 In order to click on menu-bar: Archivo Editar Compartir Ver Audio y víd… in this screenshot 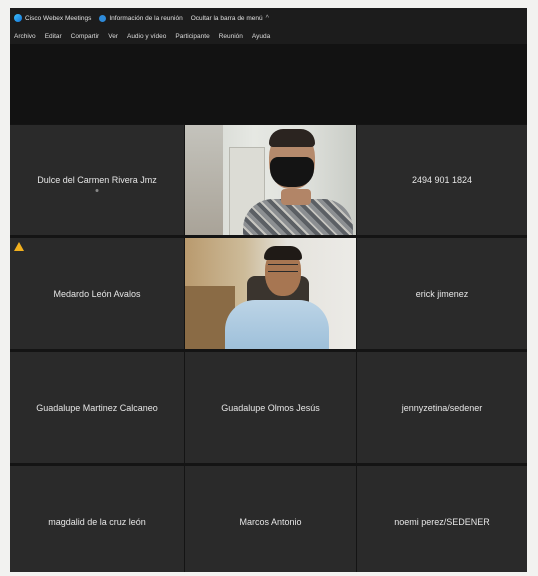, I will do `click(268, 36)`.